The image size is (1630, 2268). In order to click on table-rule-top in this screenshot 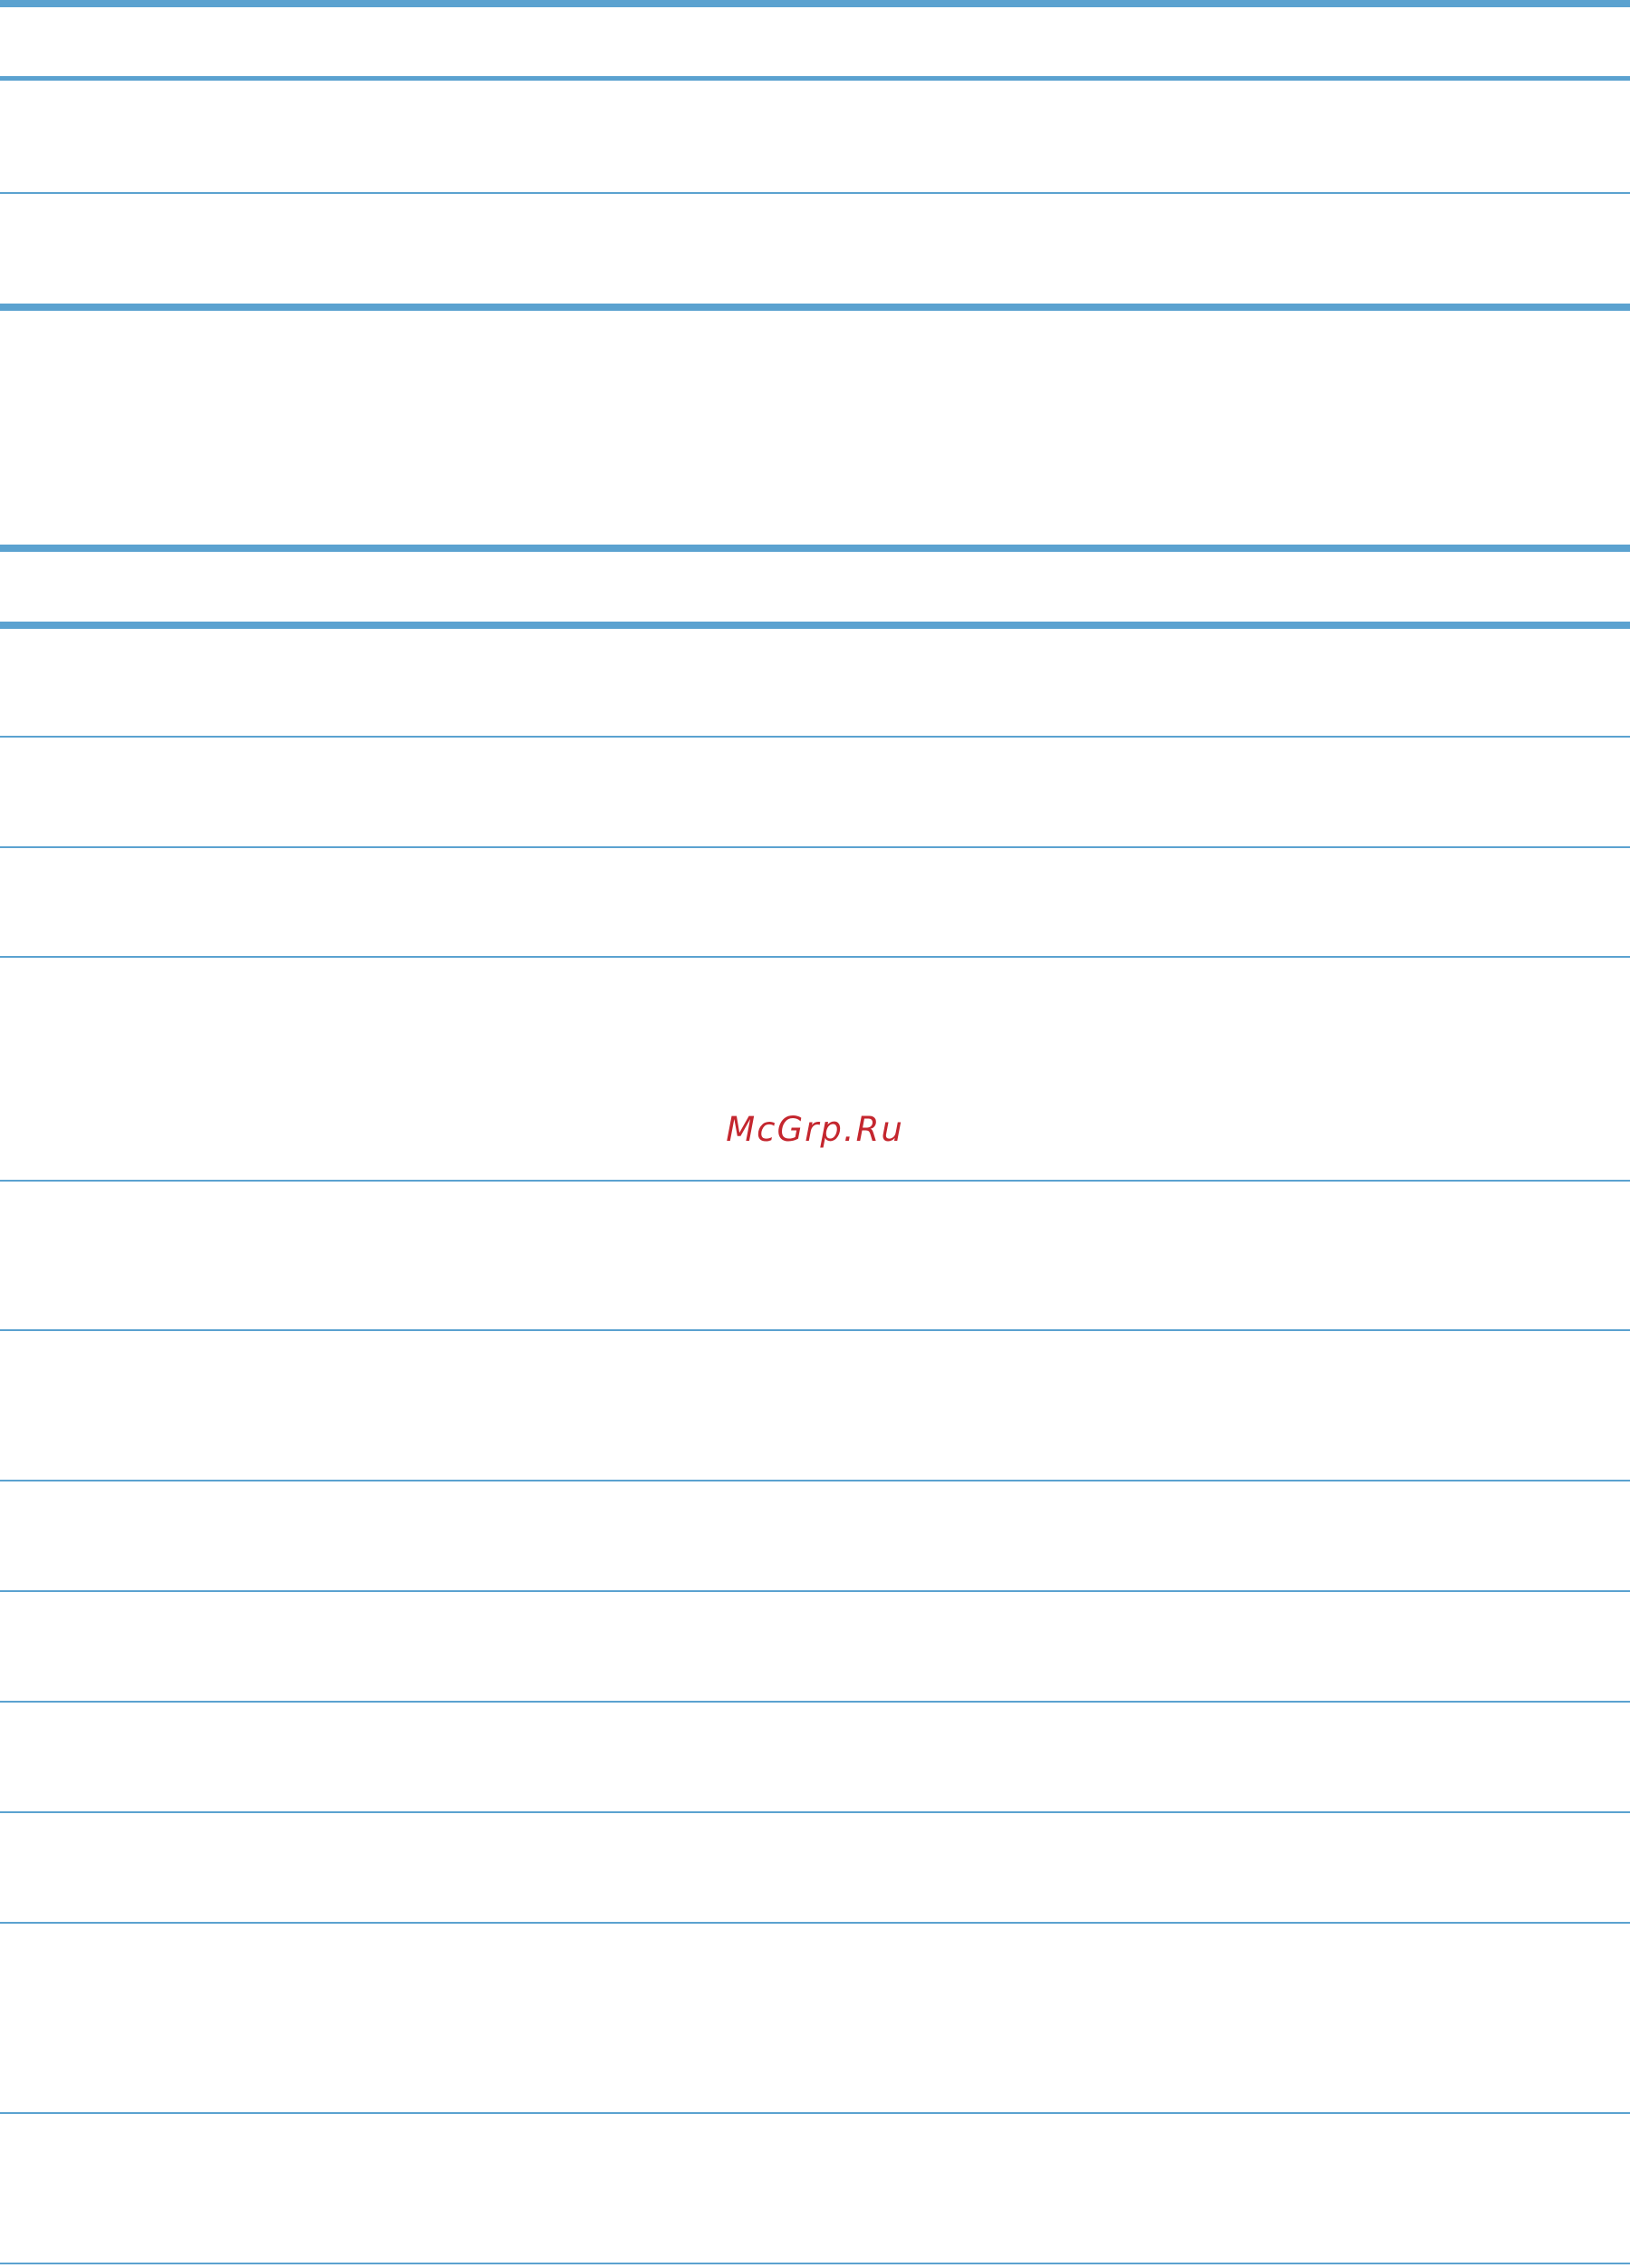, I will do `click(815, 3)`.